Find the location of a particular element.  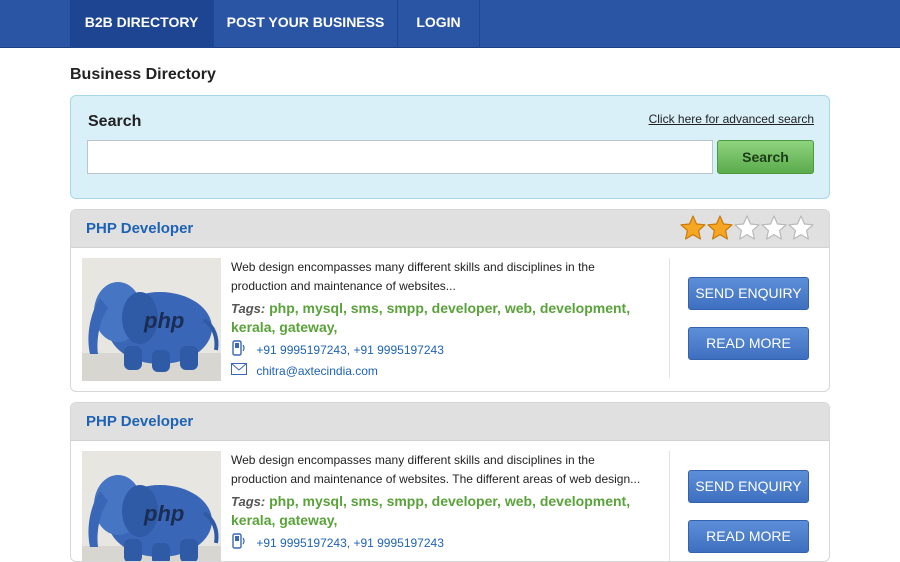

rating-stars is located at coordinates (747, 228).